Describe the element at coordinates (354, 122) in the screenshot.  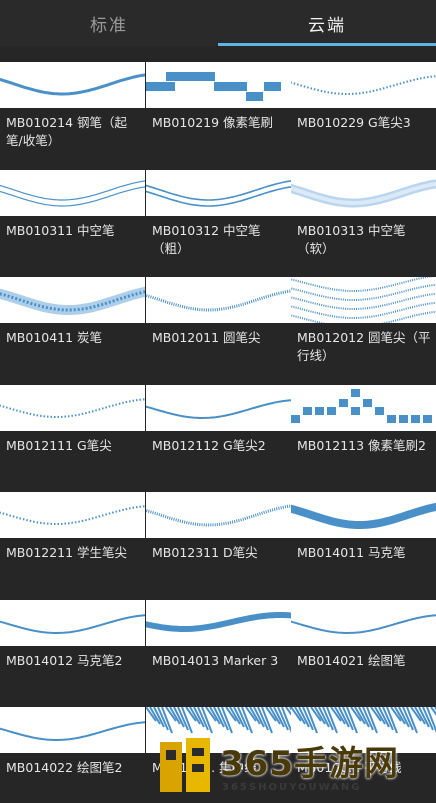
I see `brush-label: MB010229 G笔尖3` at that location.